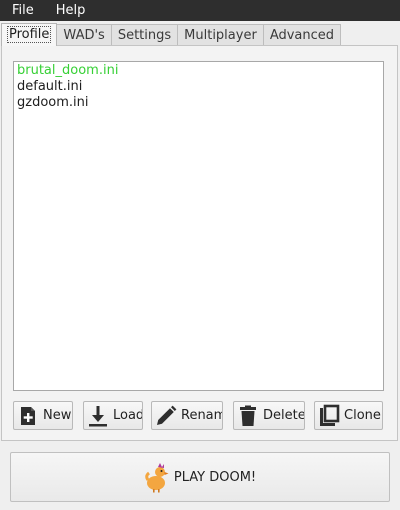  I want to click on play-doom-label: PLAY DOOM!, so click(215, 477).